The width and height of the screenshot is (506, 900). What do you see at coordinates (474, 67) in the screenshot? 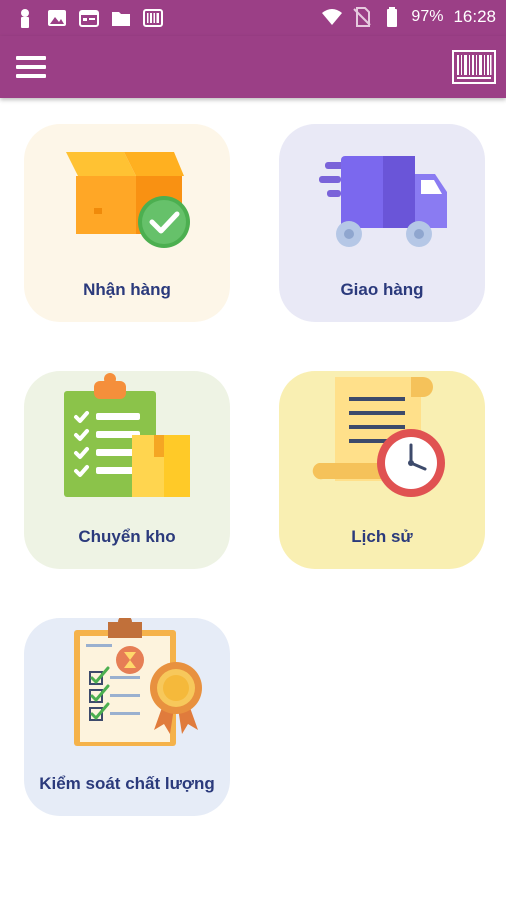
I see `barcode-scan-icon` at bounding box center [474, 67].